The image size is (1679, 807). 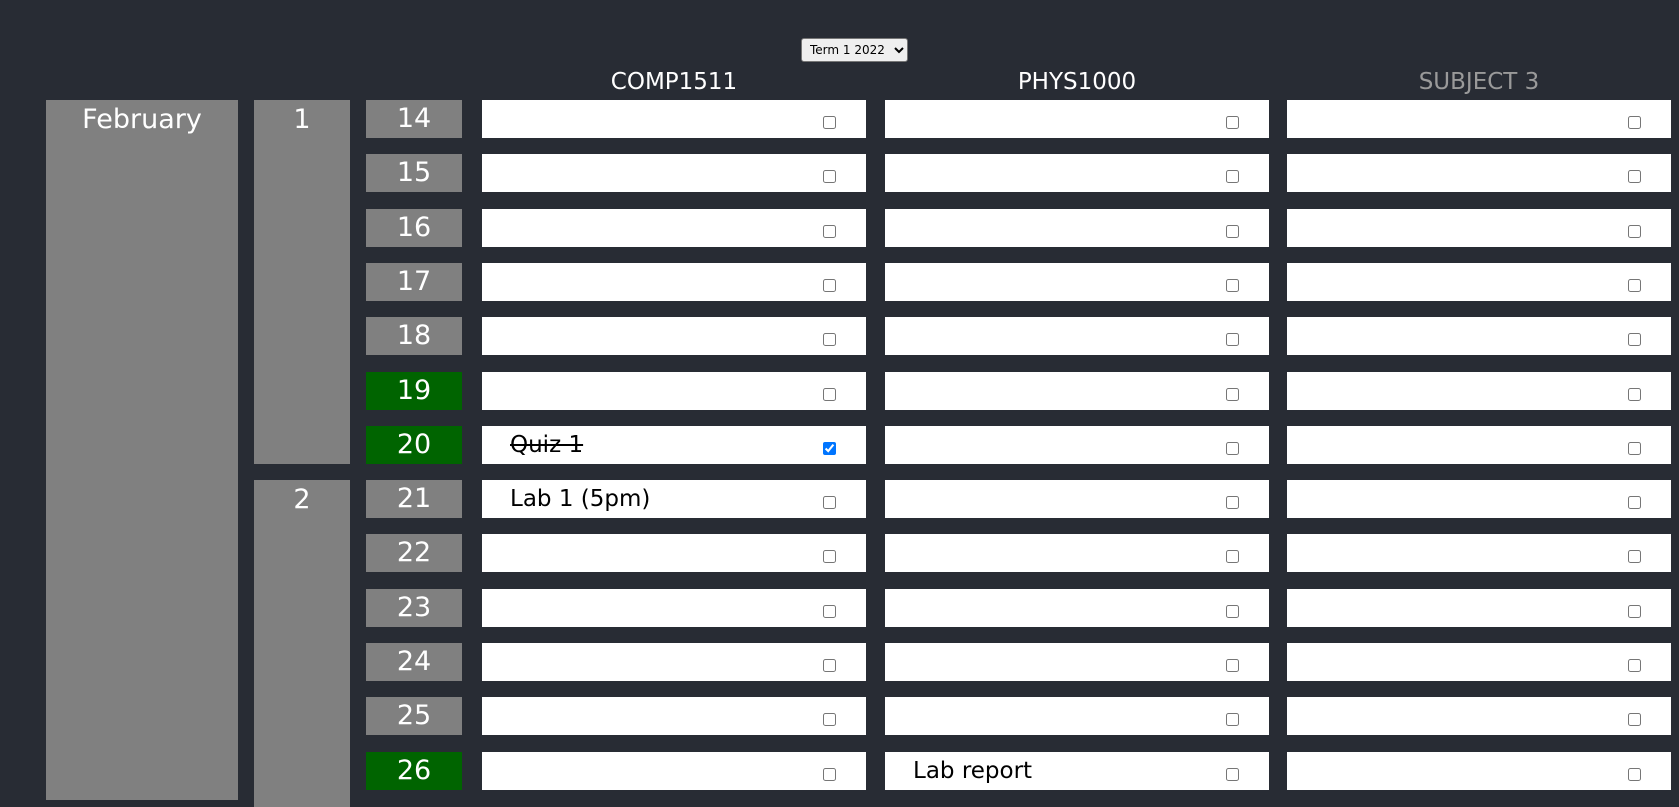 What do you see at coordinates (302, 643) in the screenshot?
I see `week-block: 2` at bounding box center [302, 643].